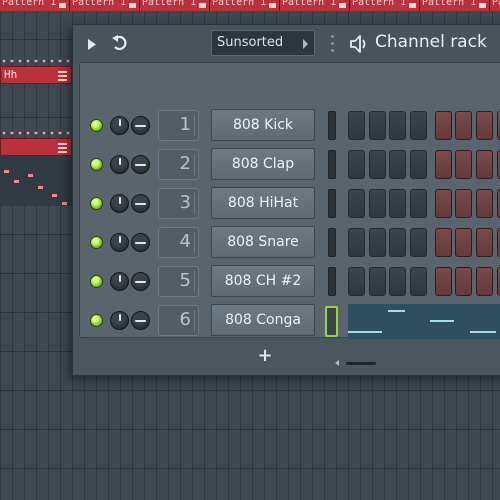 This screenshot has height=500, width=500. I want to click on mixer-track-selector: 2, so click(178, 164).